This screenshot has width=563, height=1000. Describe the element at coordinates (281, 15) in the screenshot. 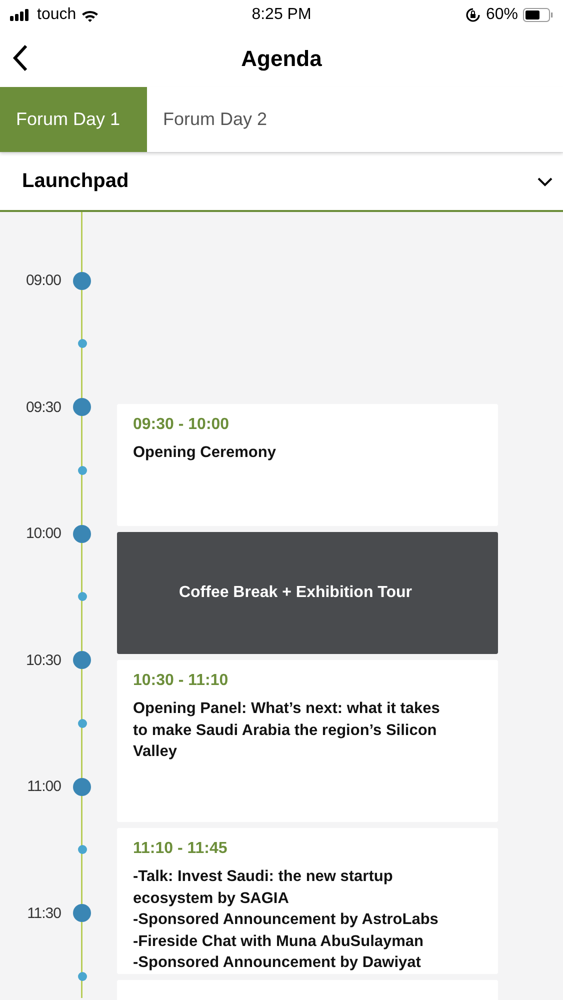

I see `status-time: 8:25 PM` at that location.